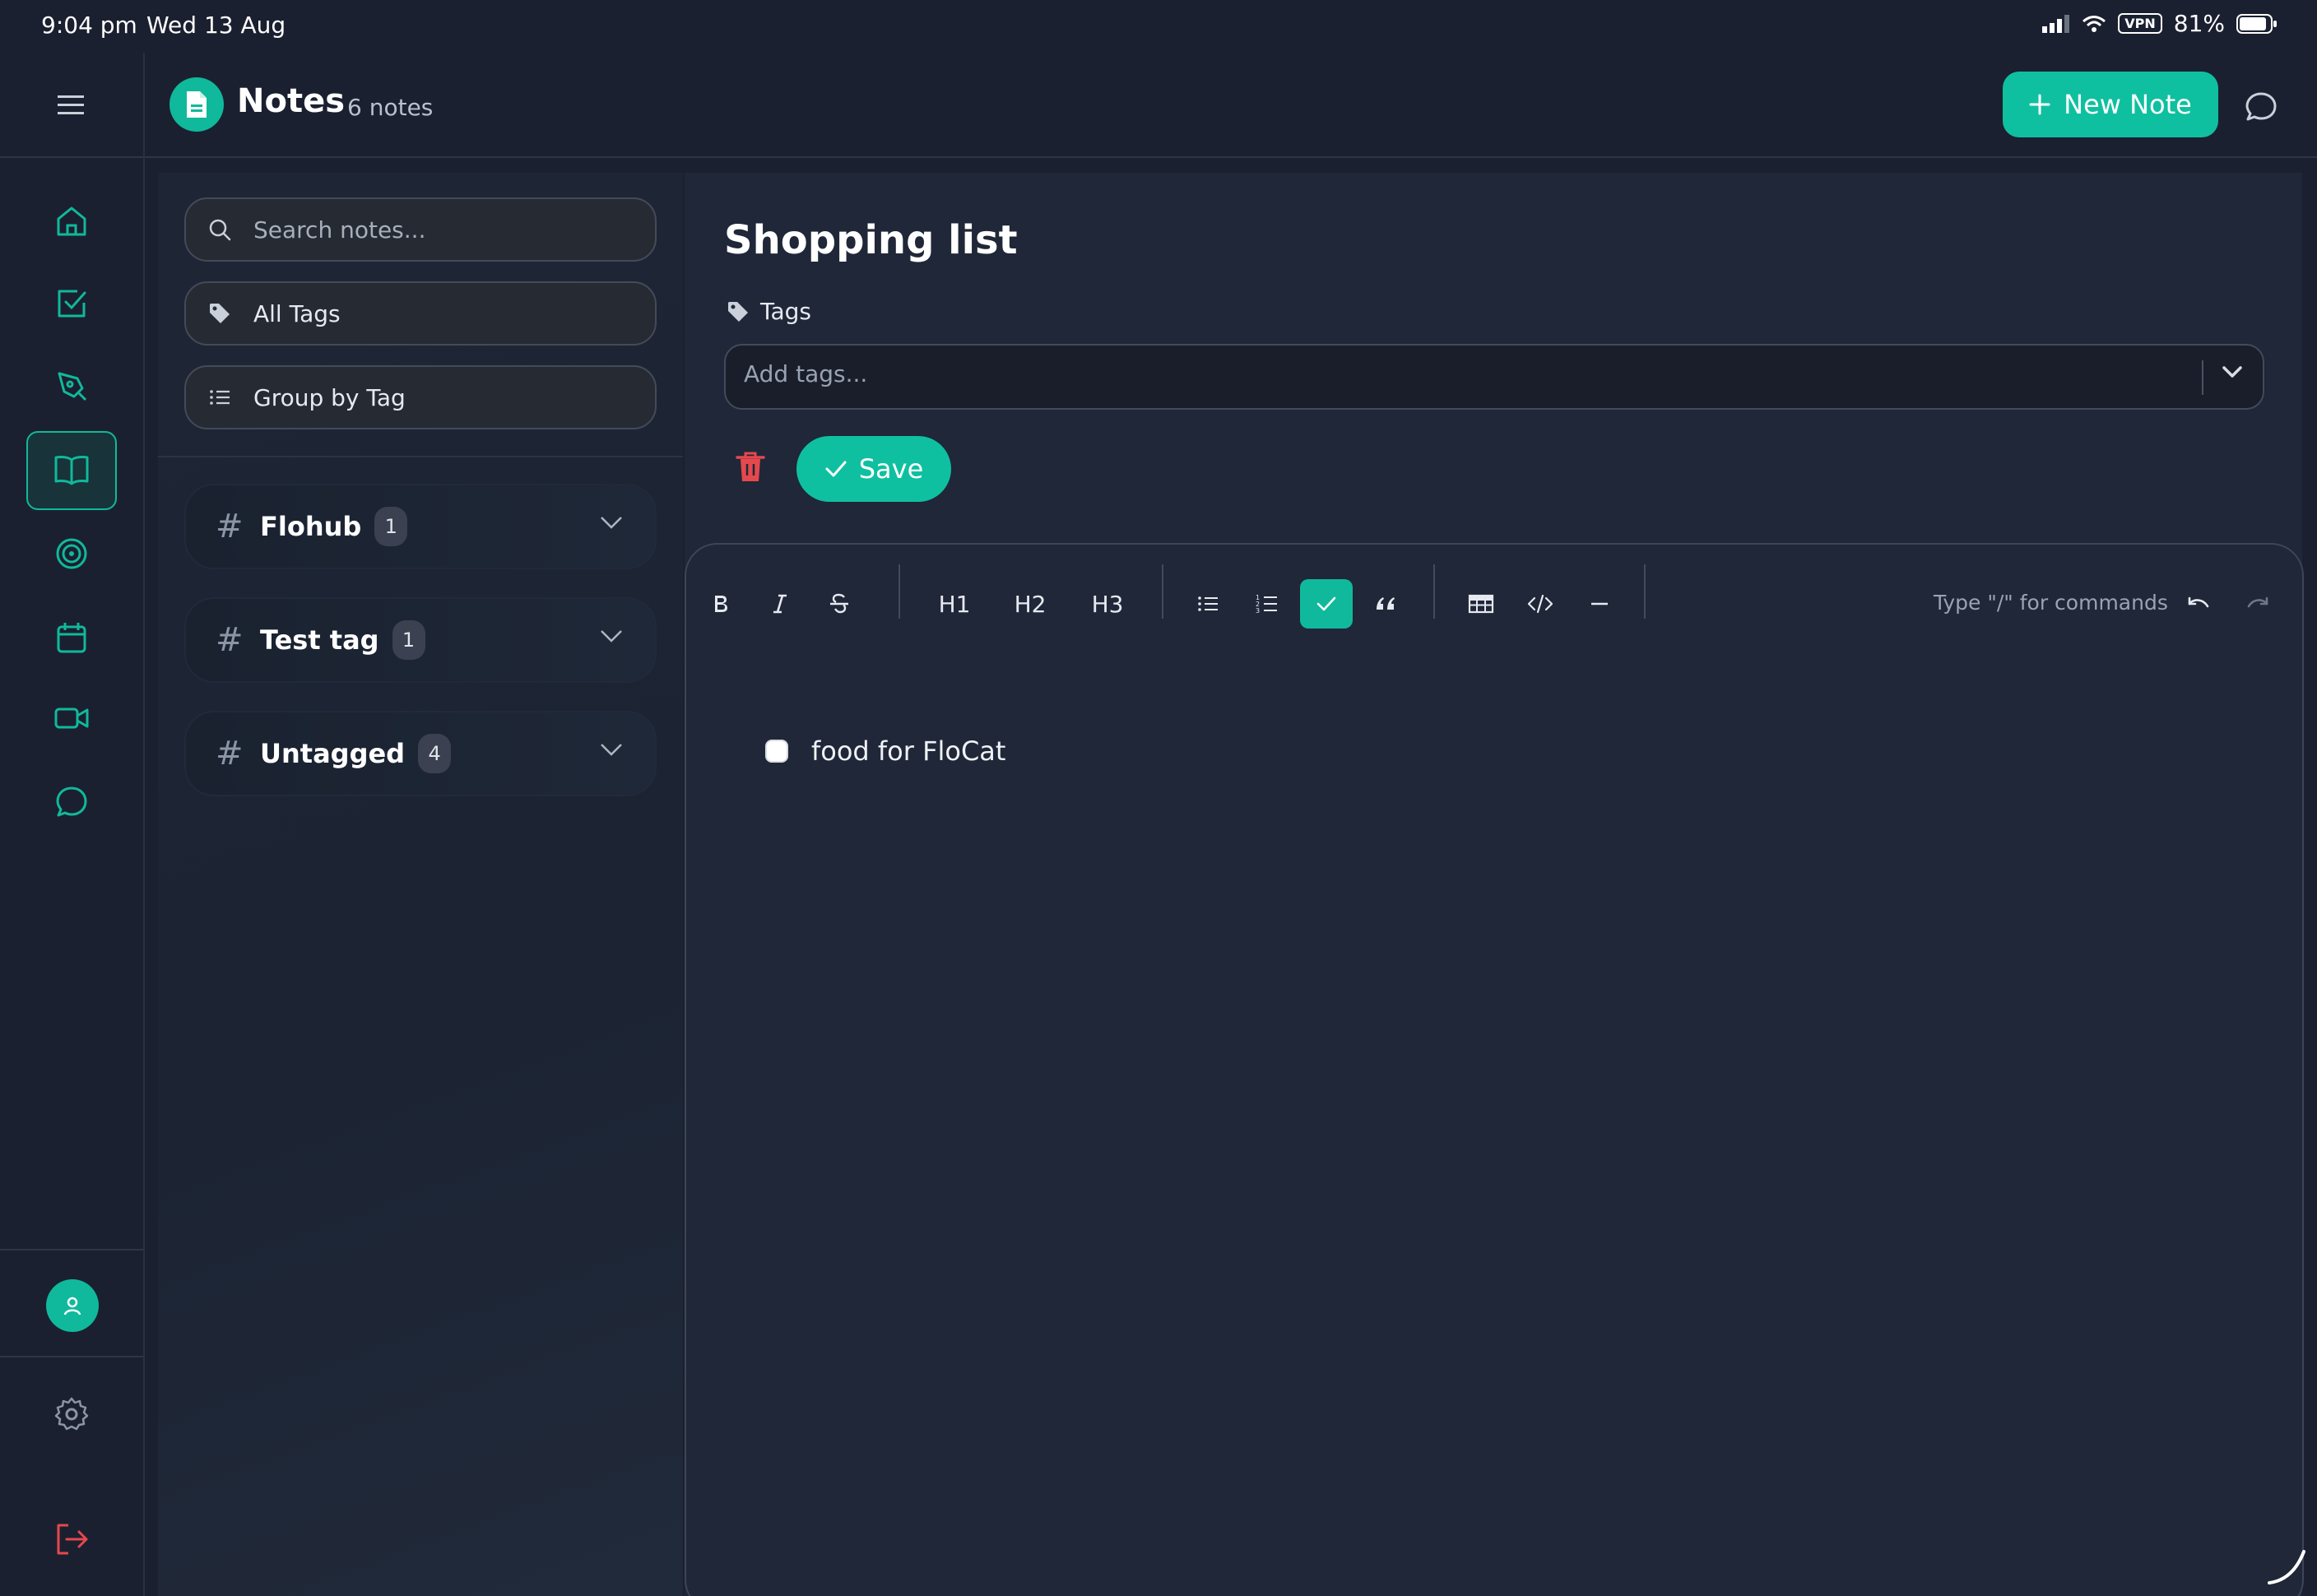  What do you see at coordinates (1385, 604) in the screenshot?
I see `blockquote-button` at bounding box center [1385, 604].